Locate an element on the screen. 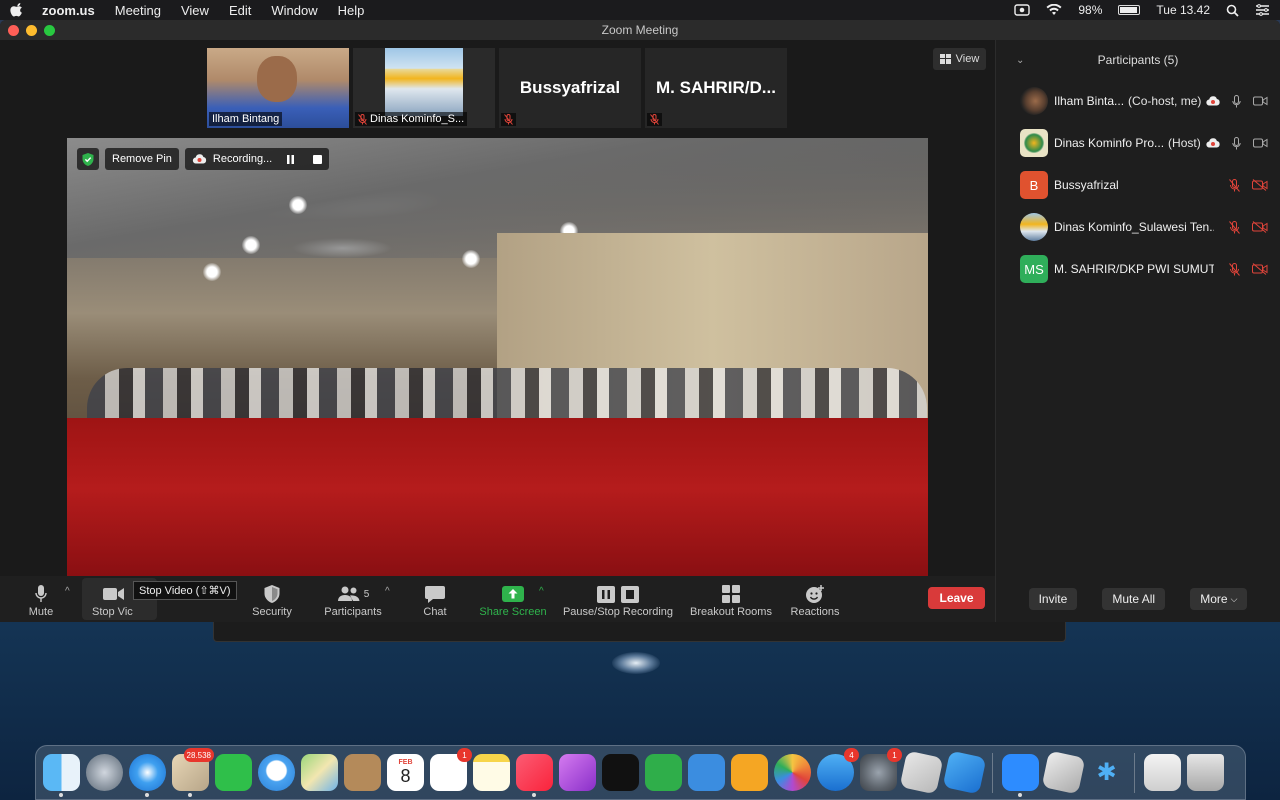  trash-icon is located at coordinates (1205, 772).